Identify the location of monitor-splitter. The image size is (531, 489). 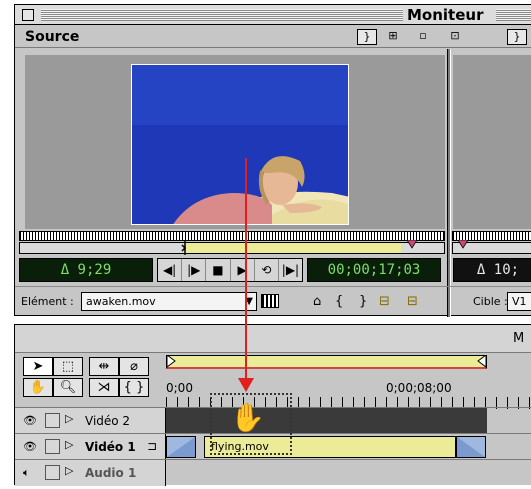
(449, 183).